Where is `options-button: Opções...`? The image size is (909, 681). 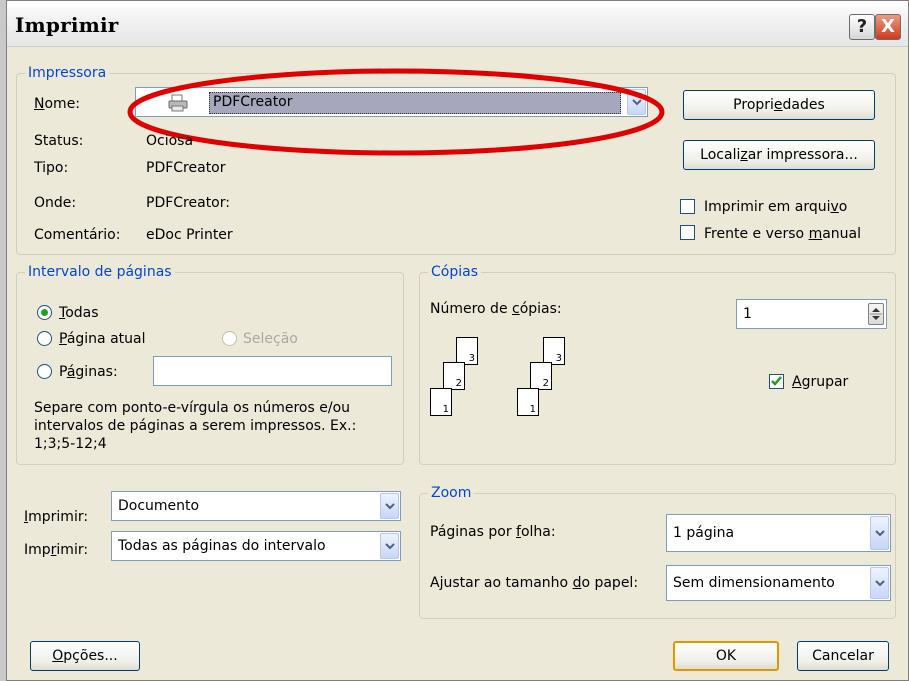 options-button: Opções... is located at coordinates (85, 656).